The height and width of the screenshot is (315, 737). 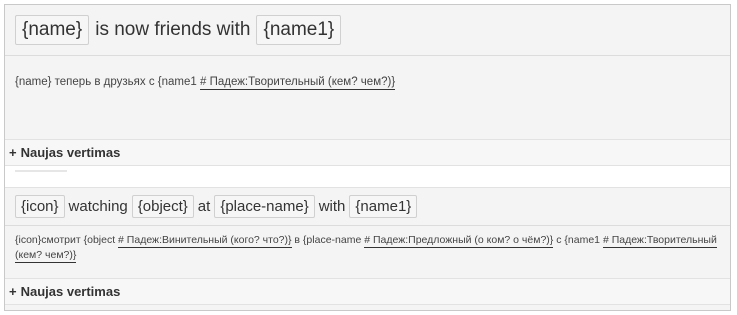 I want to click on source-text: with, so click(x=332, y=206).